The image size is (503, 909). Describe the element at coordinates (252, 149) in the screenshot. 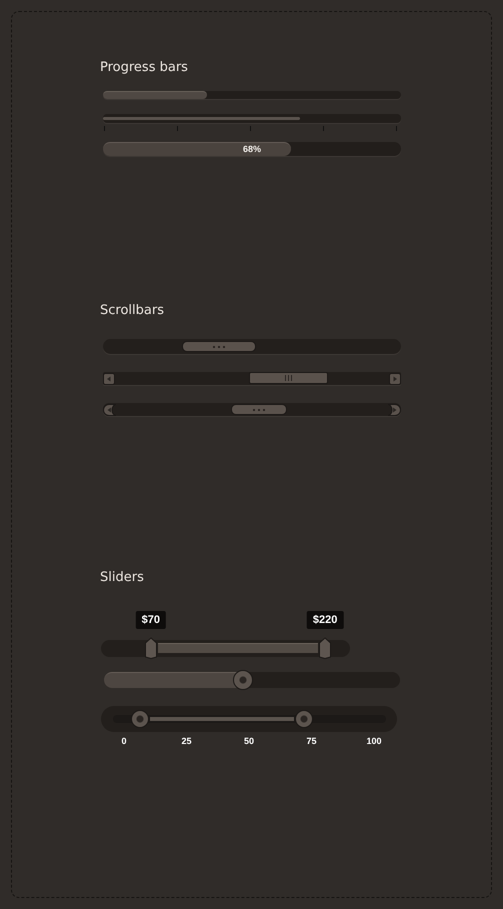

I see `progress-label: 68%` at that location.